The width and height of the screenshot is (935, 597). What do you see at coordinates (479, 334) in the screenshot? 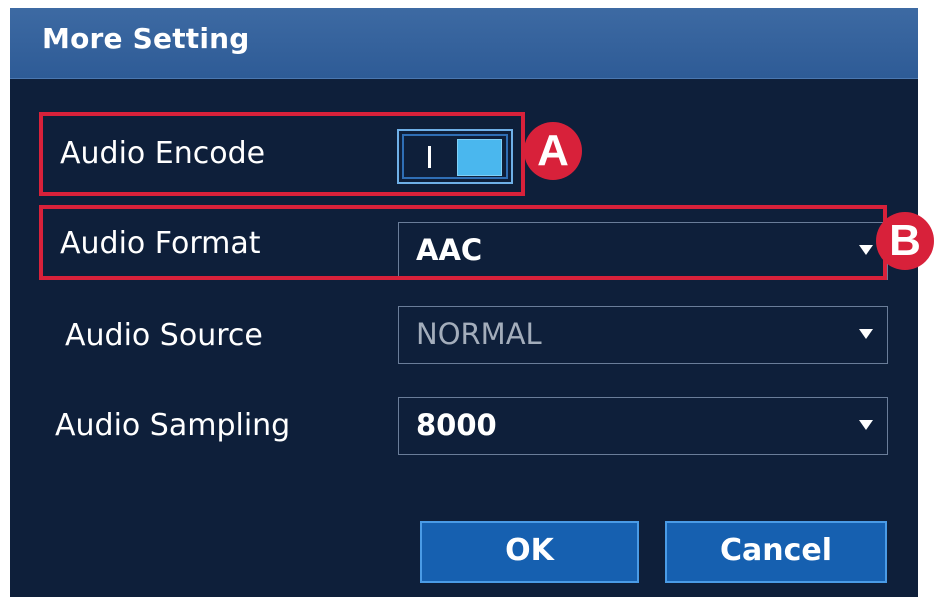
I see `audio-source-value: NORMAL` at bounding box center [479, 334].